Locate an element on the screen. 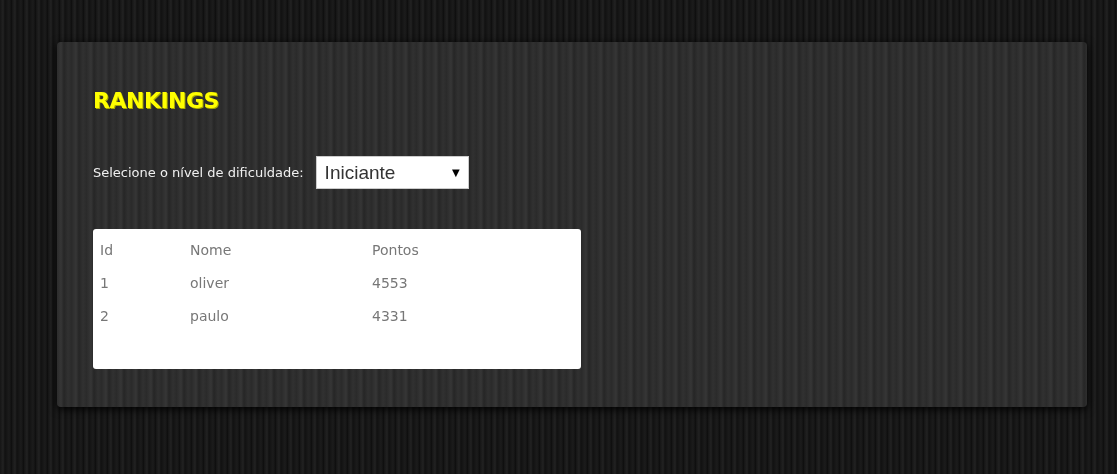 The image size is (1117, 474). table-cell-text: 1 is located at coordinates (105, 282).